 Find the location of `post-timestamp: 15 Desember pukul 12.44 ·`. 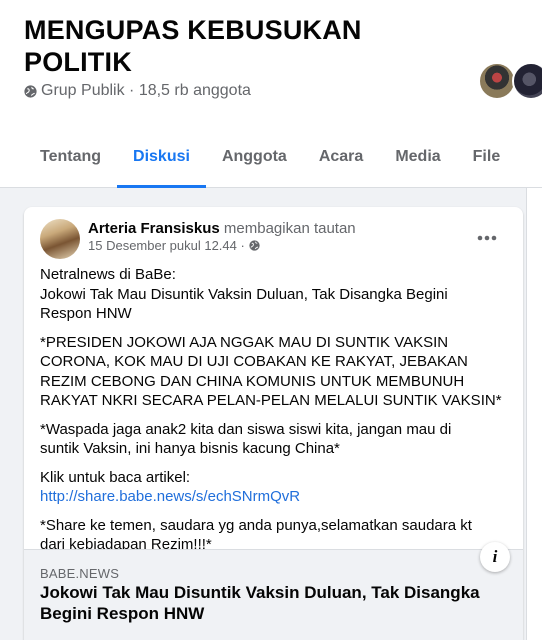

post-timestamp: 15 Desember pukul 12.44 · is located at coordinates (174, 245).